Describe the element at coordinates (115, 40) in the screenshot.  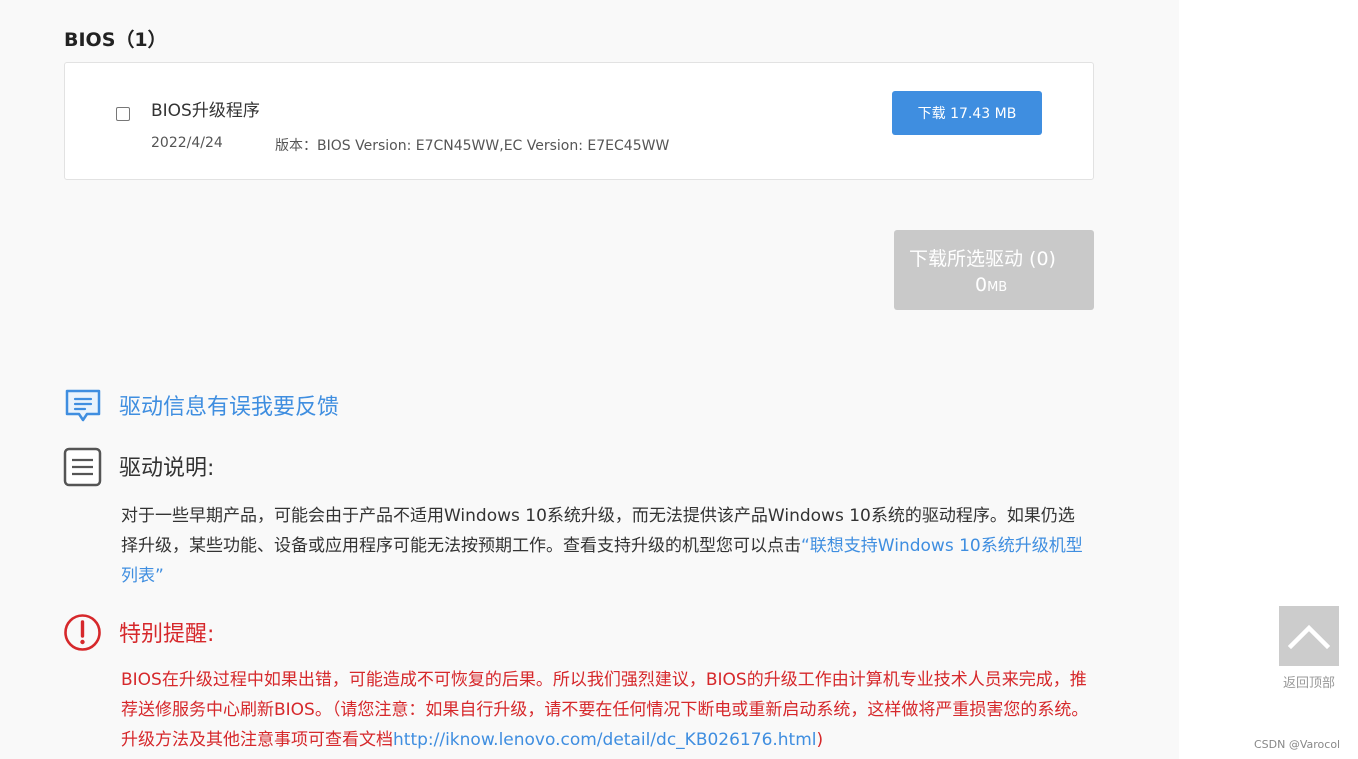
I see `section-title: BIOS（1）` at that location.